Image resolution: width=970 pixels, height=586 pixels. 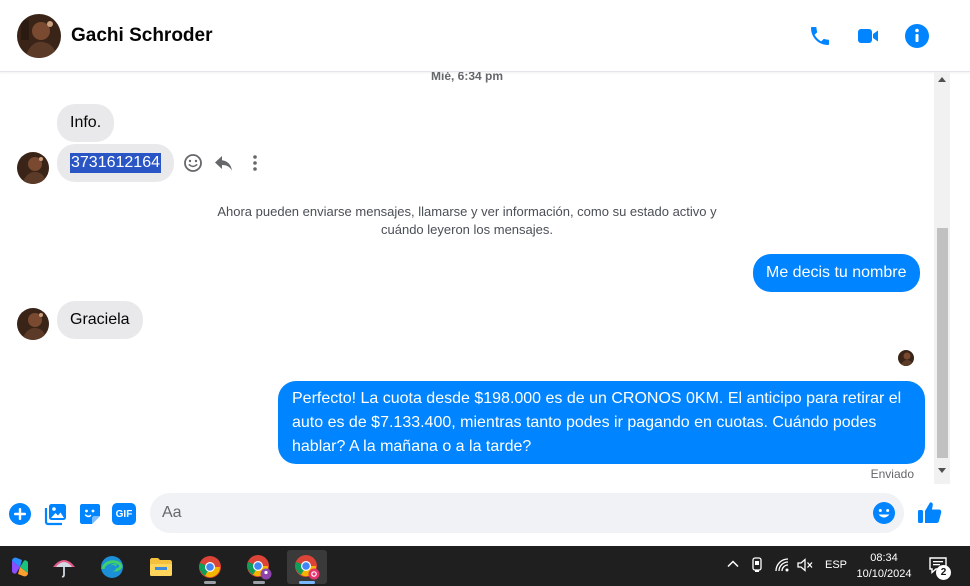 I want to click on message-bubble-incoming: 3731612164, so click(x=115, y=163).